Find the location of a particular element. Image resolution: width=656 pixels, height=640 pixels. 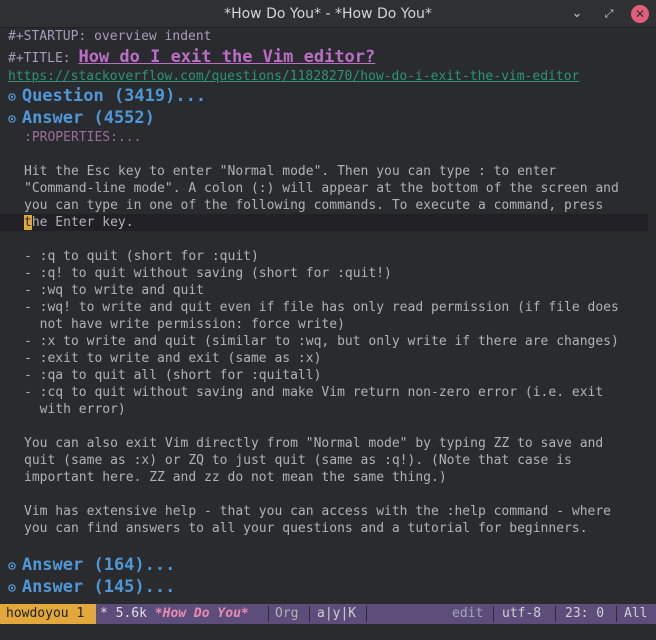

startup-value: overview indent is located at coordinates (149, 36).